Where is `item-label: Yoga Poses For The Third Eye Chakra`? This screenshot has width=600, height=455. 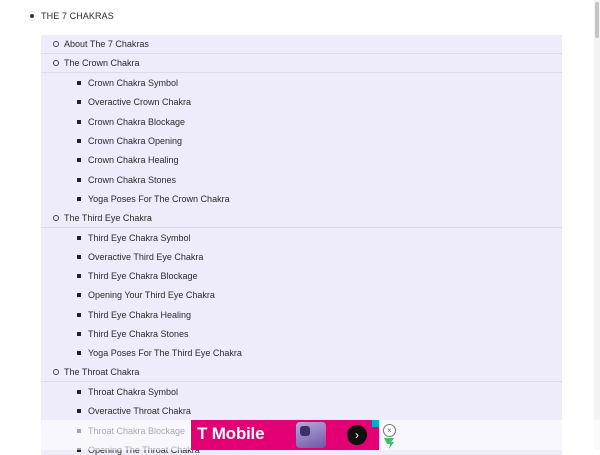 item-label: Yoga Poses For The Third Eye Chakra is located at coordinates (165, 353).